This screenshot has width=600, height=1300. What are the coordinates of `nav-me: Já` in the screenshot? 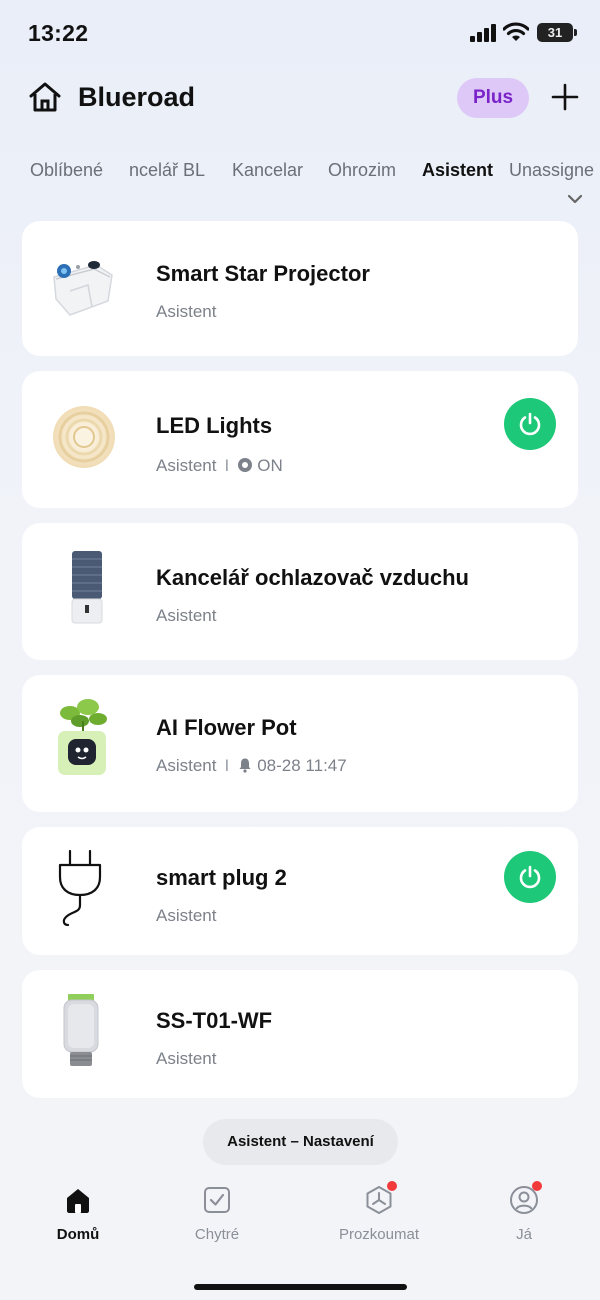 It's located at (524, 1209).